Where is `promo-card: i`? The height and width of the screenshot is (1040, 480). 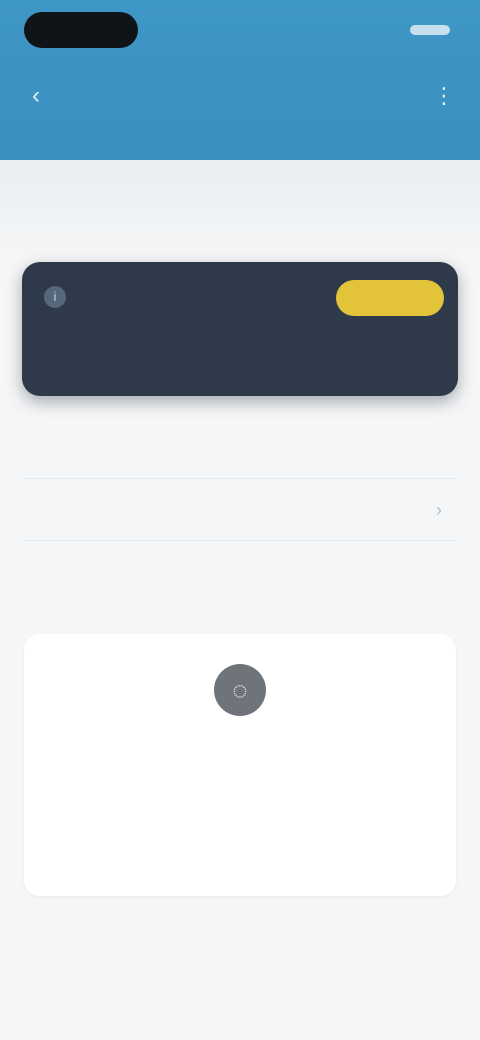
promo-card: i is located at coordinates (240, 329).